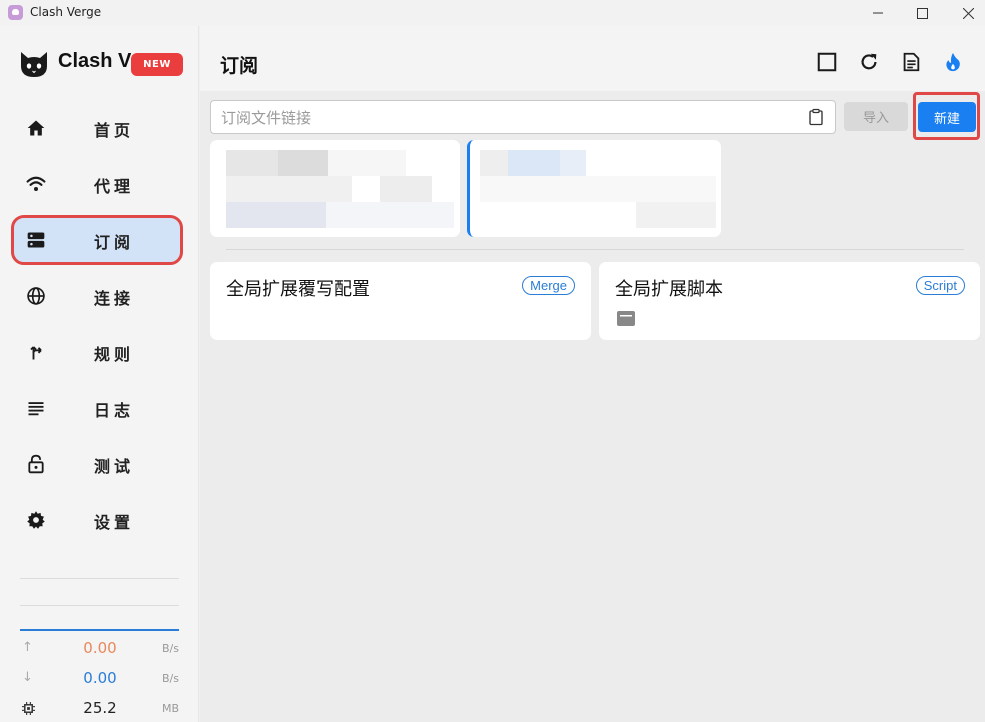  I want to click on subscription-url-input, so click(511, 118).